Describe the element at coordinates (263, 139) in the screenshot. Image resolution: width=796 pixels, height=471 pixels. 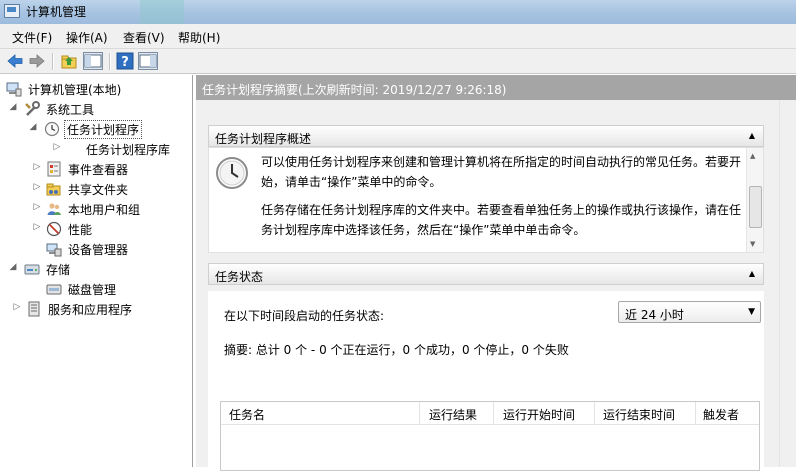
I see `overview-title: 任务计划程序概述` at that location.